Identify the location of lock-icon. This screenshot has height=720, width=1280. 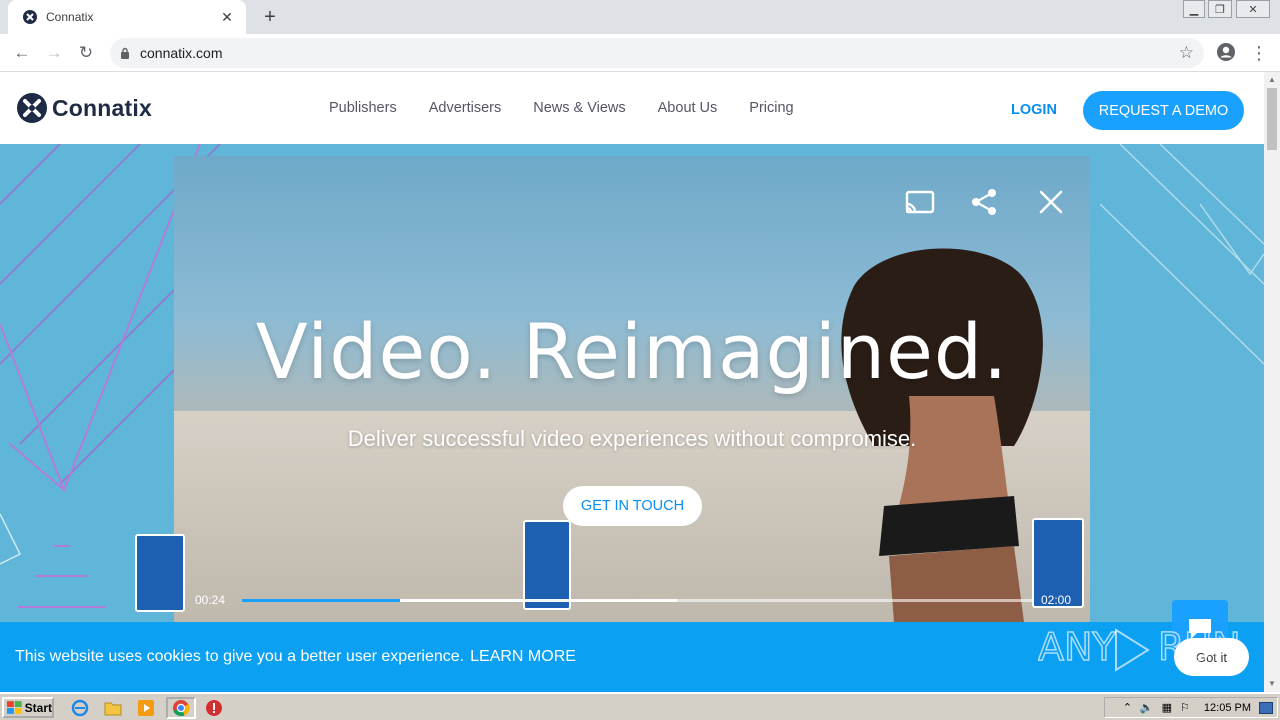
(125, 53).